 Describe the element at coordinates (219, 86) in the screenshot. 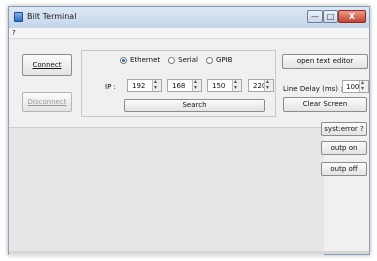

I see `ip-octet-3-value: 150` at that location.